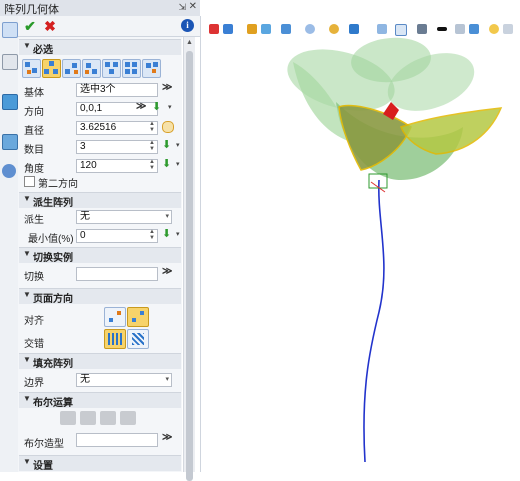 Image resolution: width=520 pixels, height=481 pixels. I want to click on array-on-face-button, so click(111, 68).